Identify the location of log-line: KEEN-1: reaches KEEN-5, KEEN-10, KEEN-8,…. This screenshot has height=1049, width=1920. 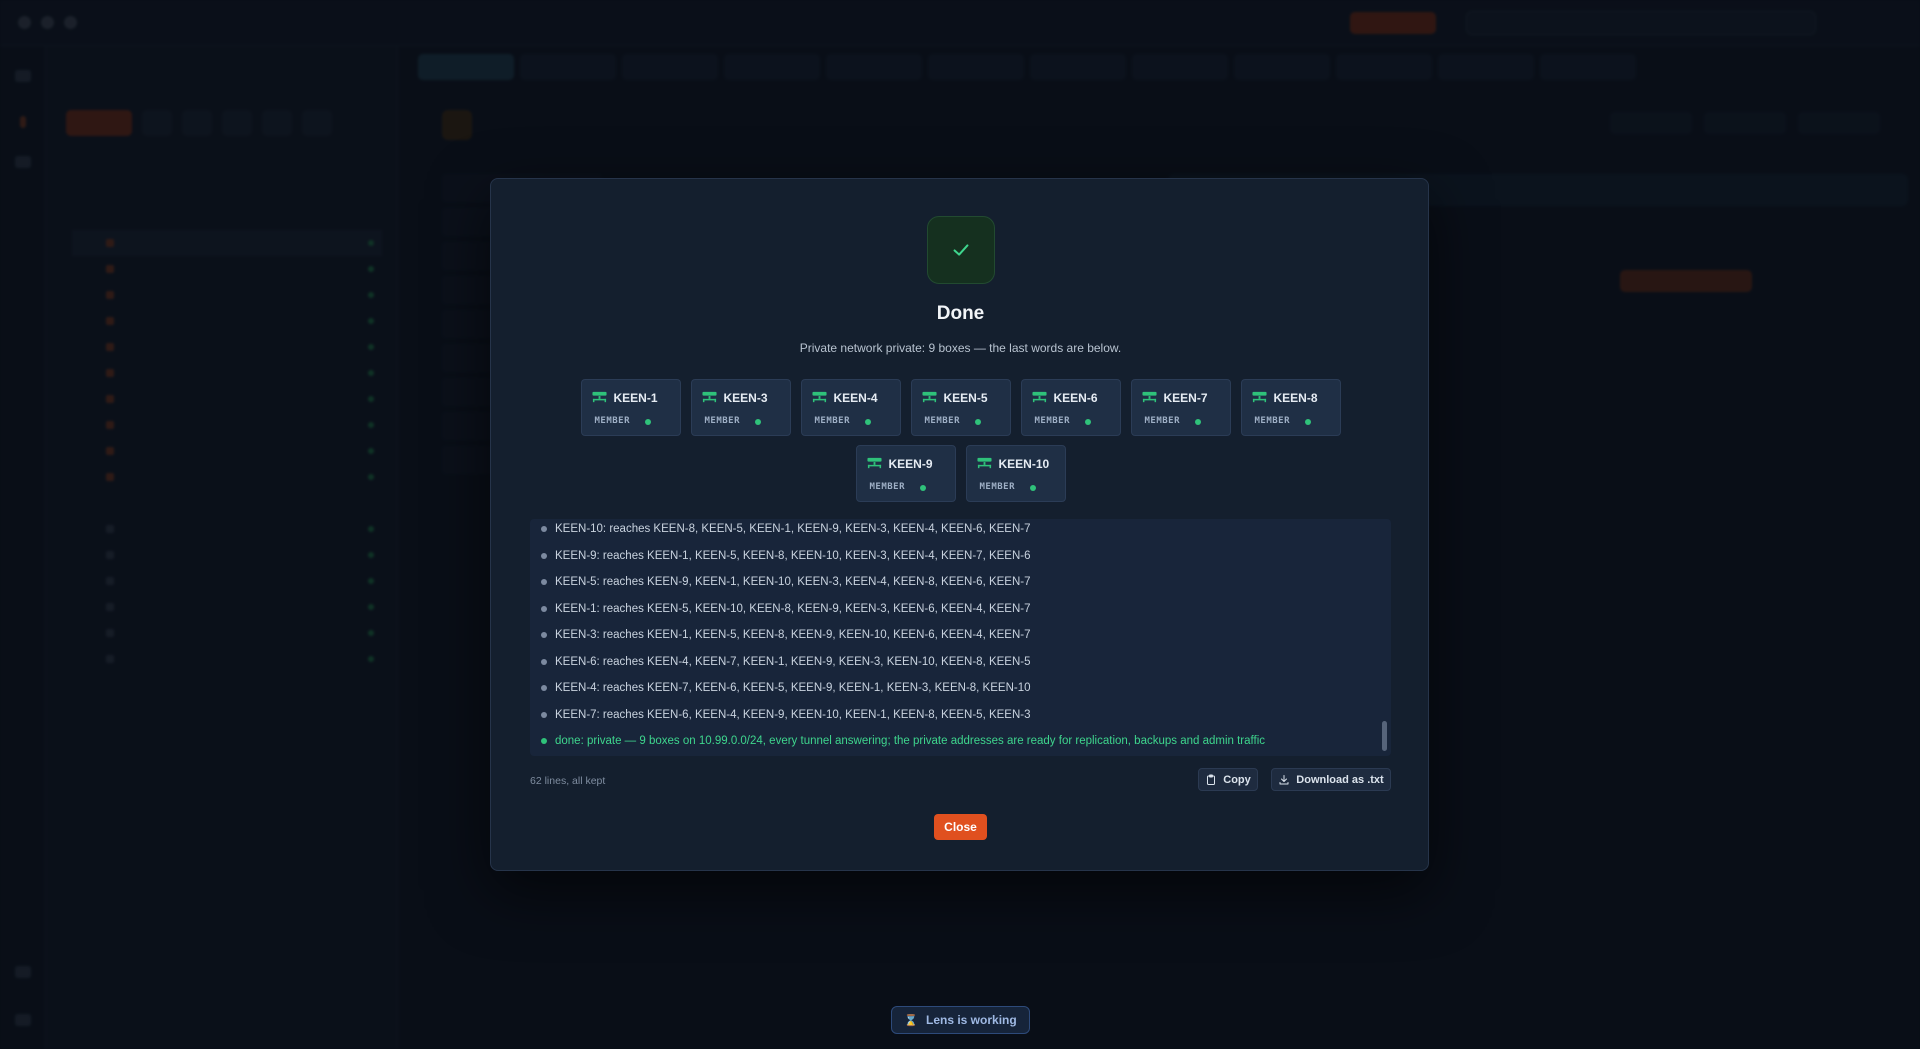
(780, 609).